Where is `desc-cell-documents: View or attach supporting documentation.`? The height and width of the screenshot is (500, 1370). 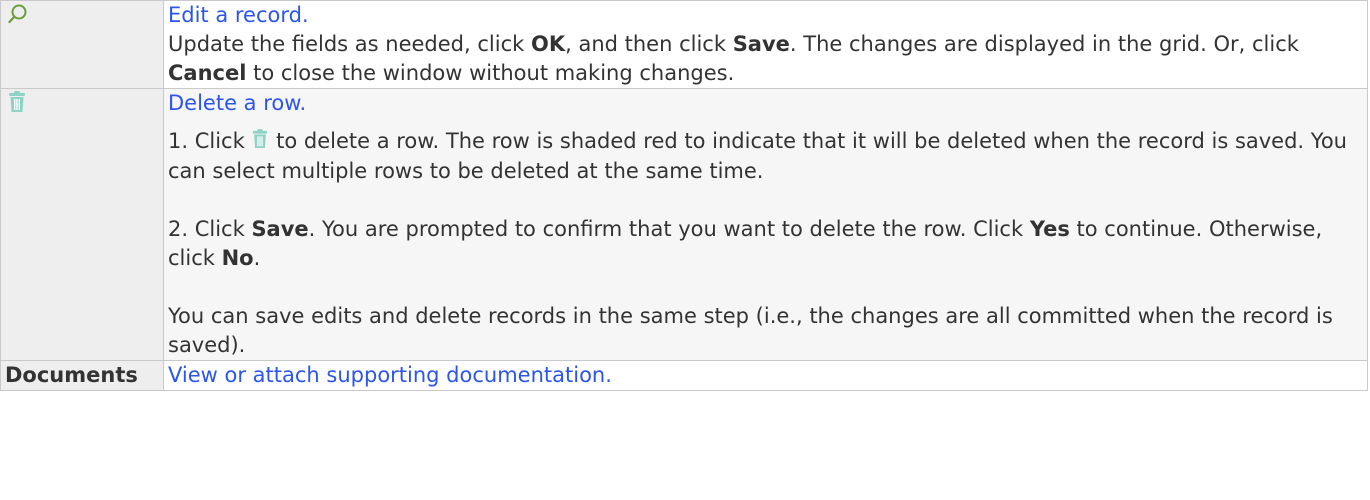 desc-cell-documents: View or attach supporting documentation. is located at coordinates (765, 375).